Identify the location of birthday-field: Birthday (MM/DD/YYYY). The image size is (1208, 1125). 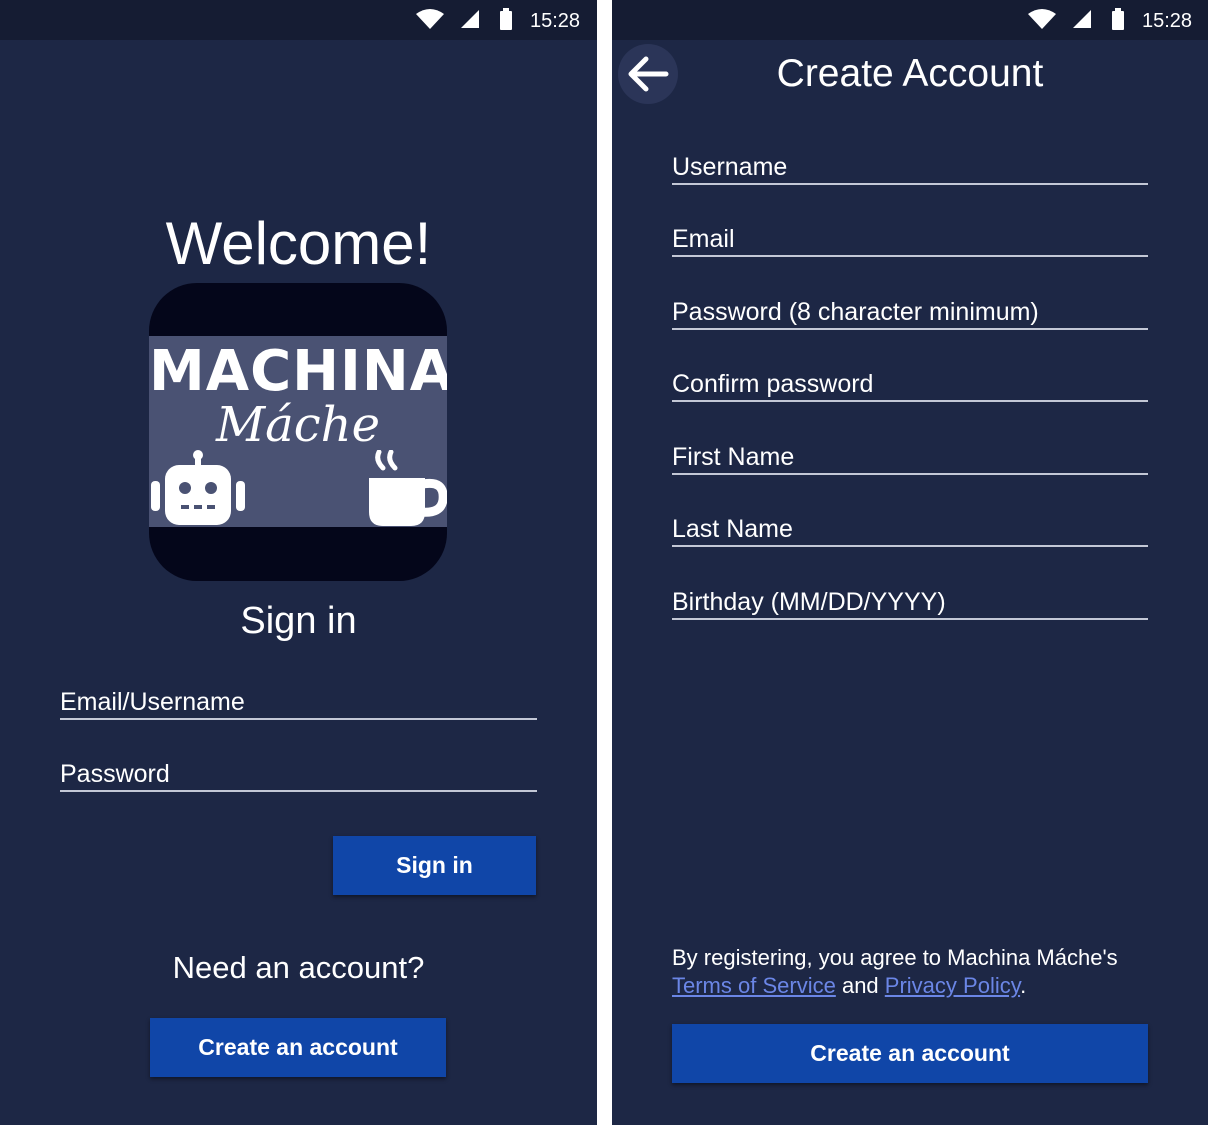
(910, 603).